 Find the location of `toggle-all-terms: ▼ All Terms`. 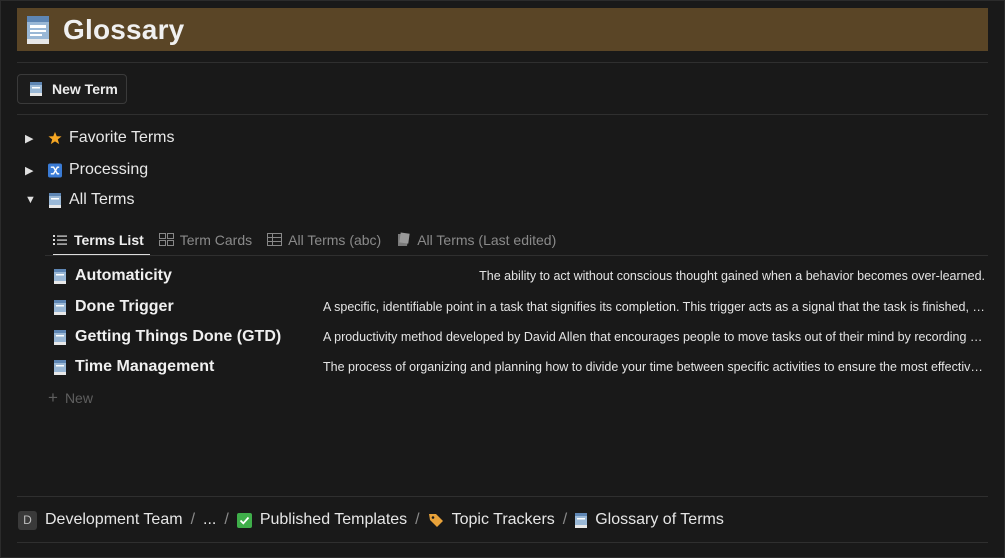

toggle-all-terms: ▼ All Terms is located at coordinates (80, 200).